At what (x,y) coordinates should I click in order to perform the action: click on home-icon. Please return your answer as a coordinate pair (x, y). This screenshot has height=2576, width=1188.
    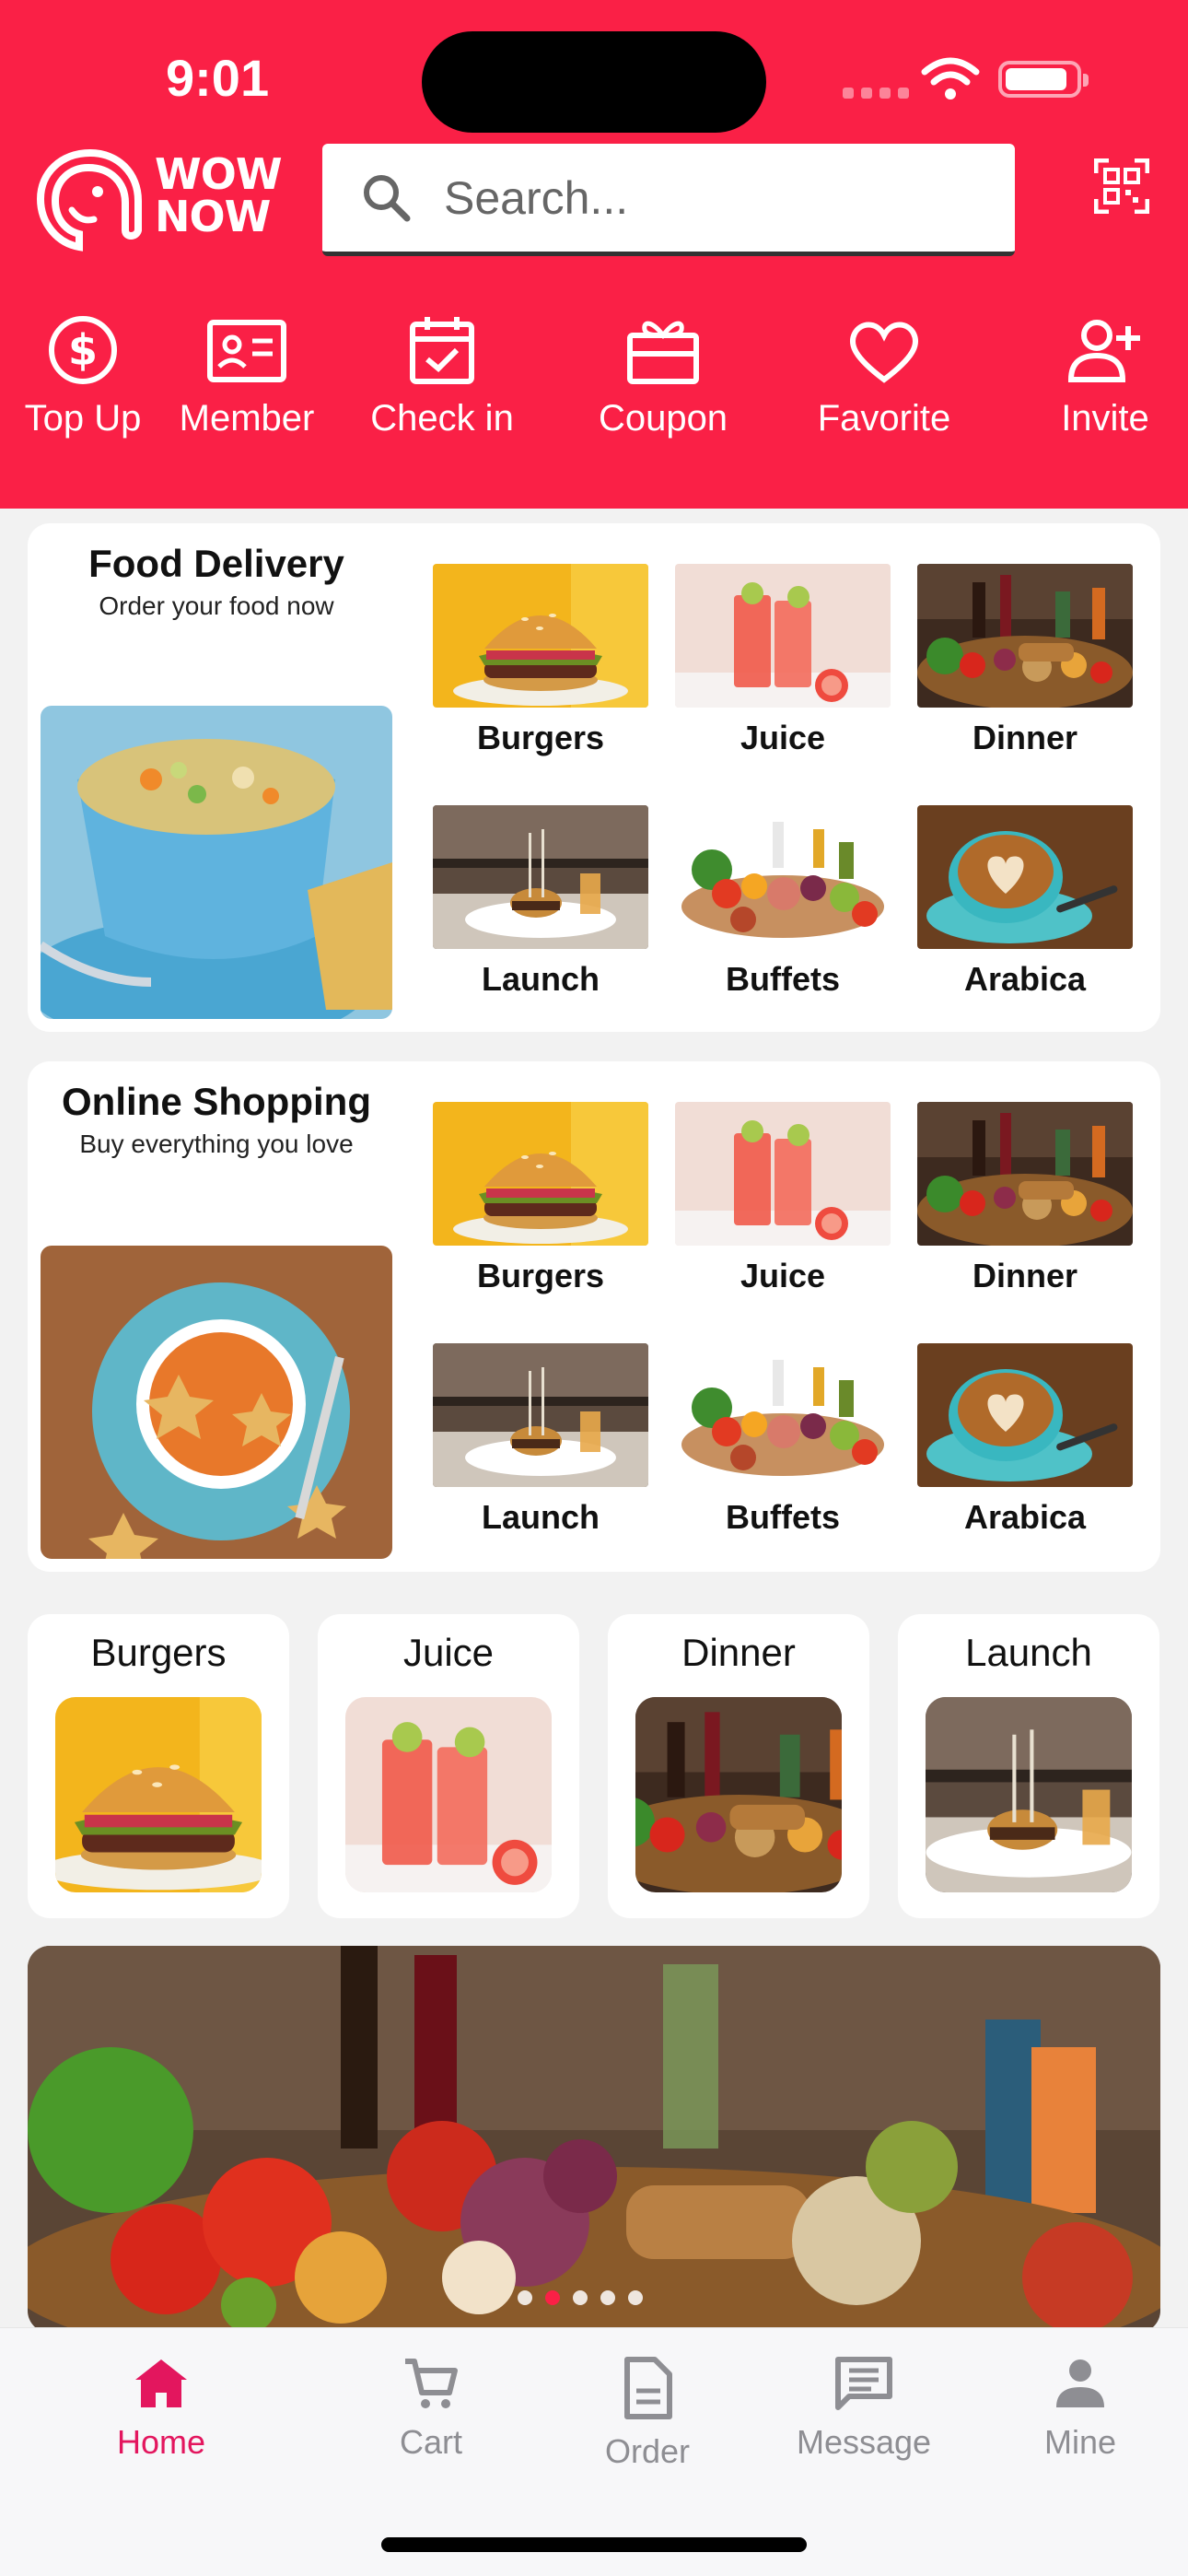
    Looking at the image, I should click on (161, 2383).